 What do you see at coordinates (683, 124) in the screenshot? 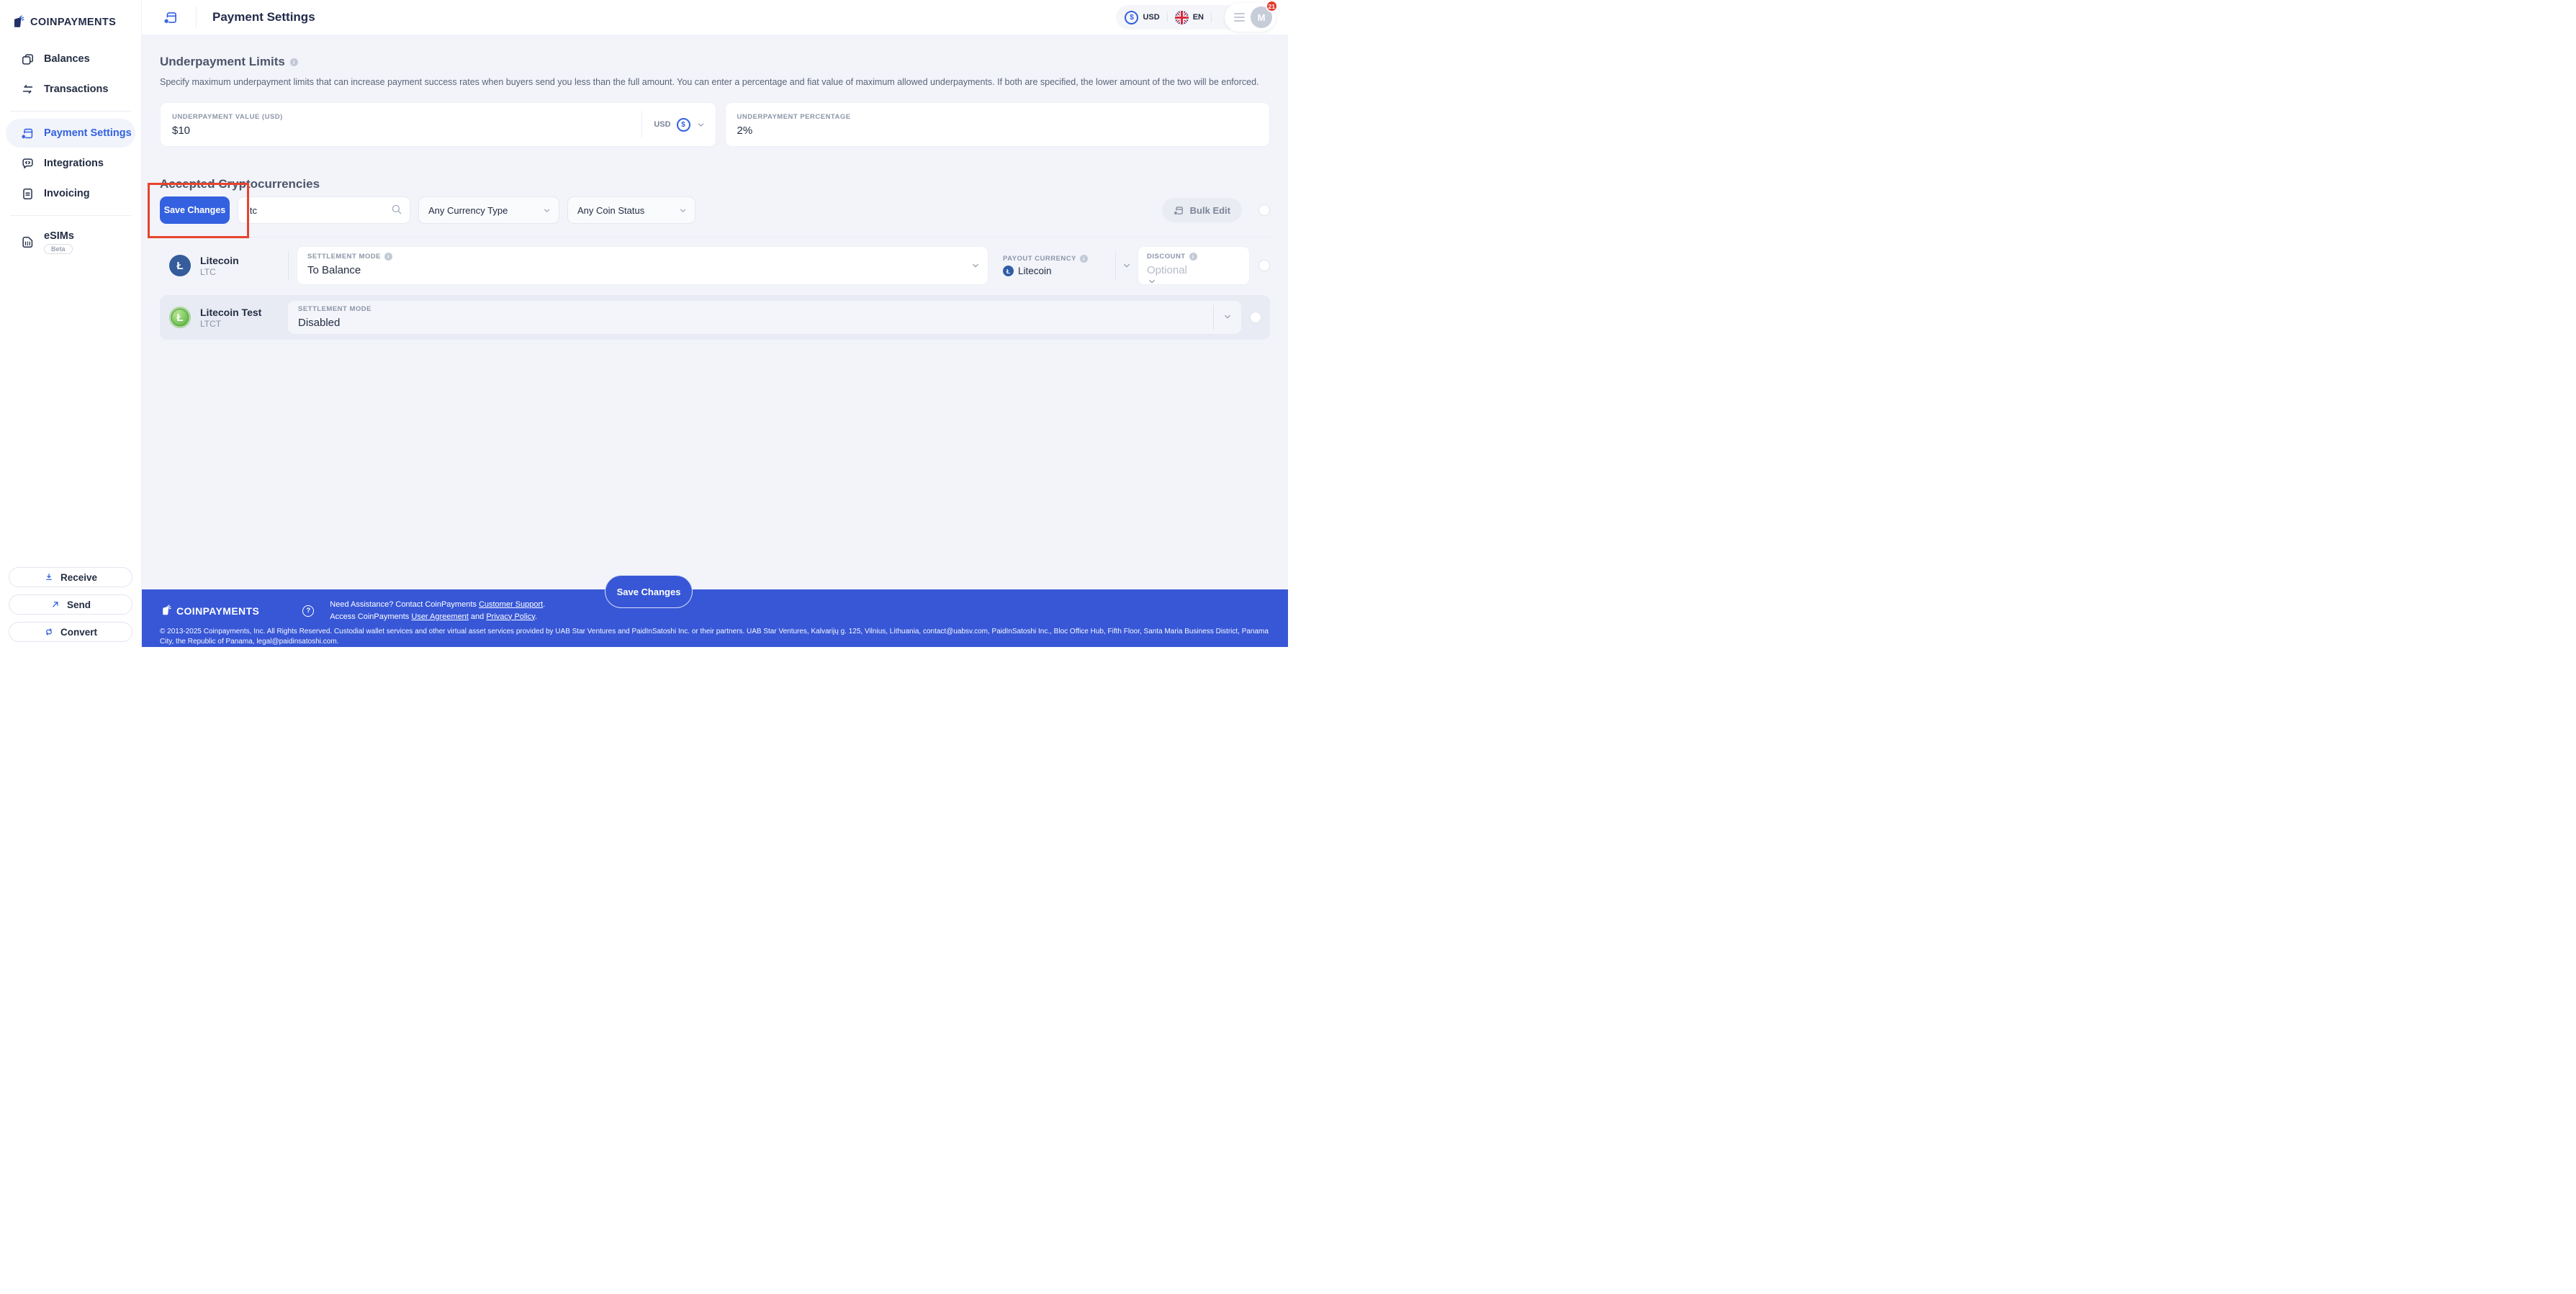
I see `dollar-icon: $` at bounding box center [683, 124].